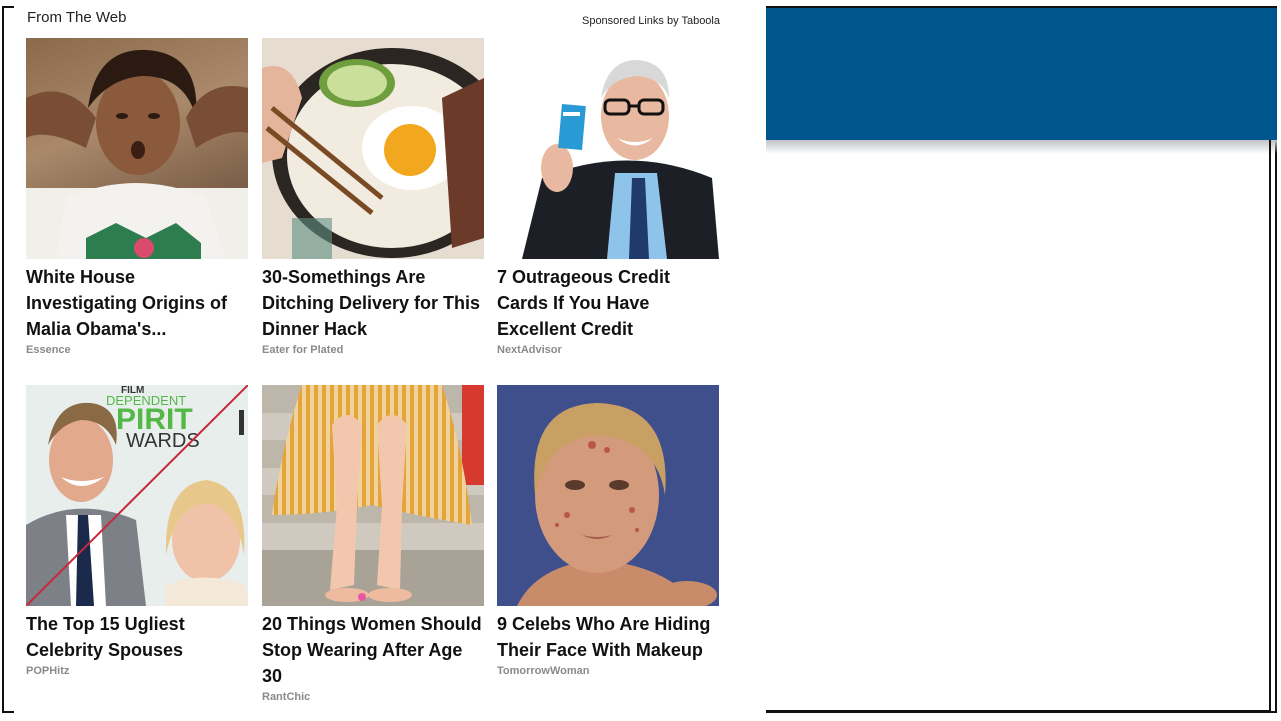 The image size is (1281, 721). I want to click on card-source: NextAdvisor, so click(529, 350).